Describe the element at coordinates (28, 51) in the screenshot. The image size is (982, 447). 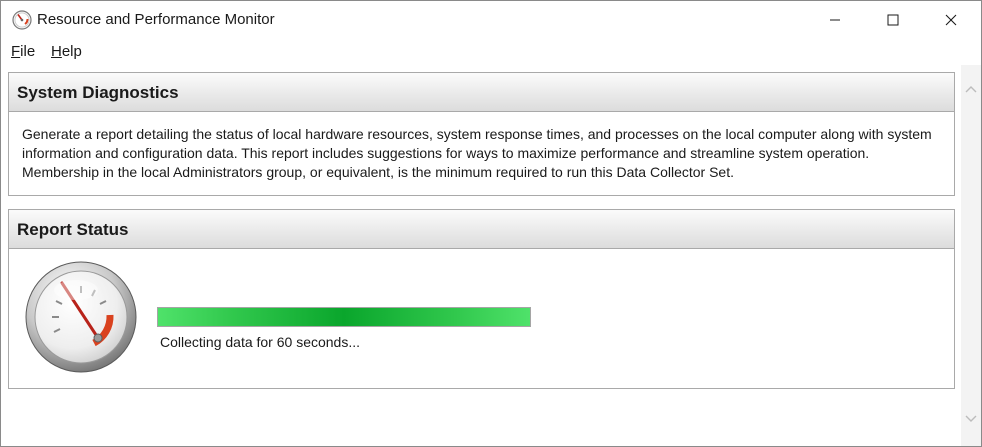
I see `menu-file-label: ile` at that location.